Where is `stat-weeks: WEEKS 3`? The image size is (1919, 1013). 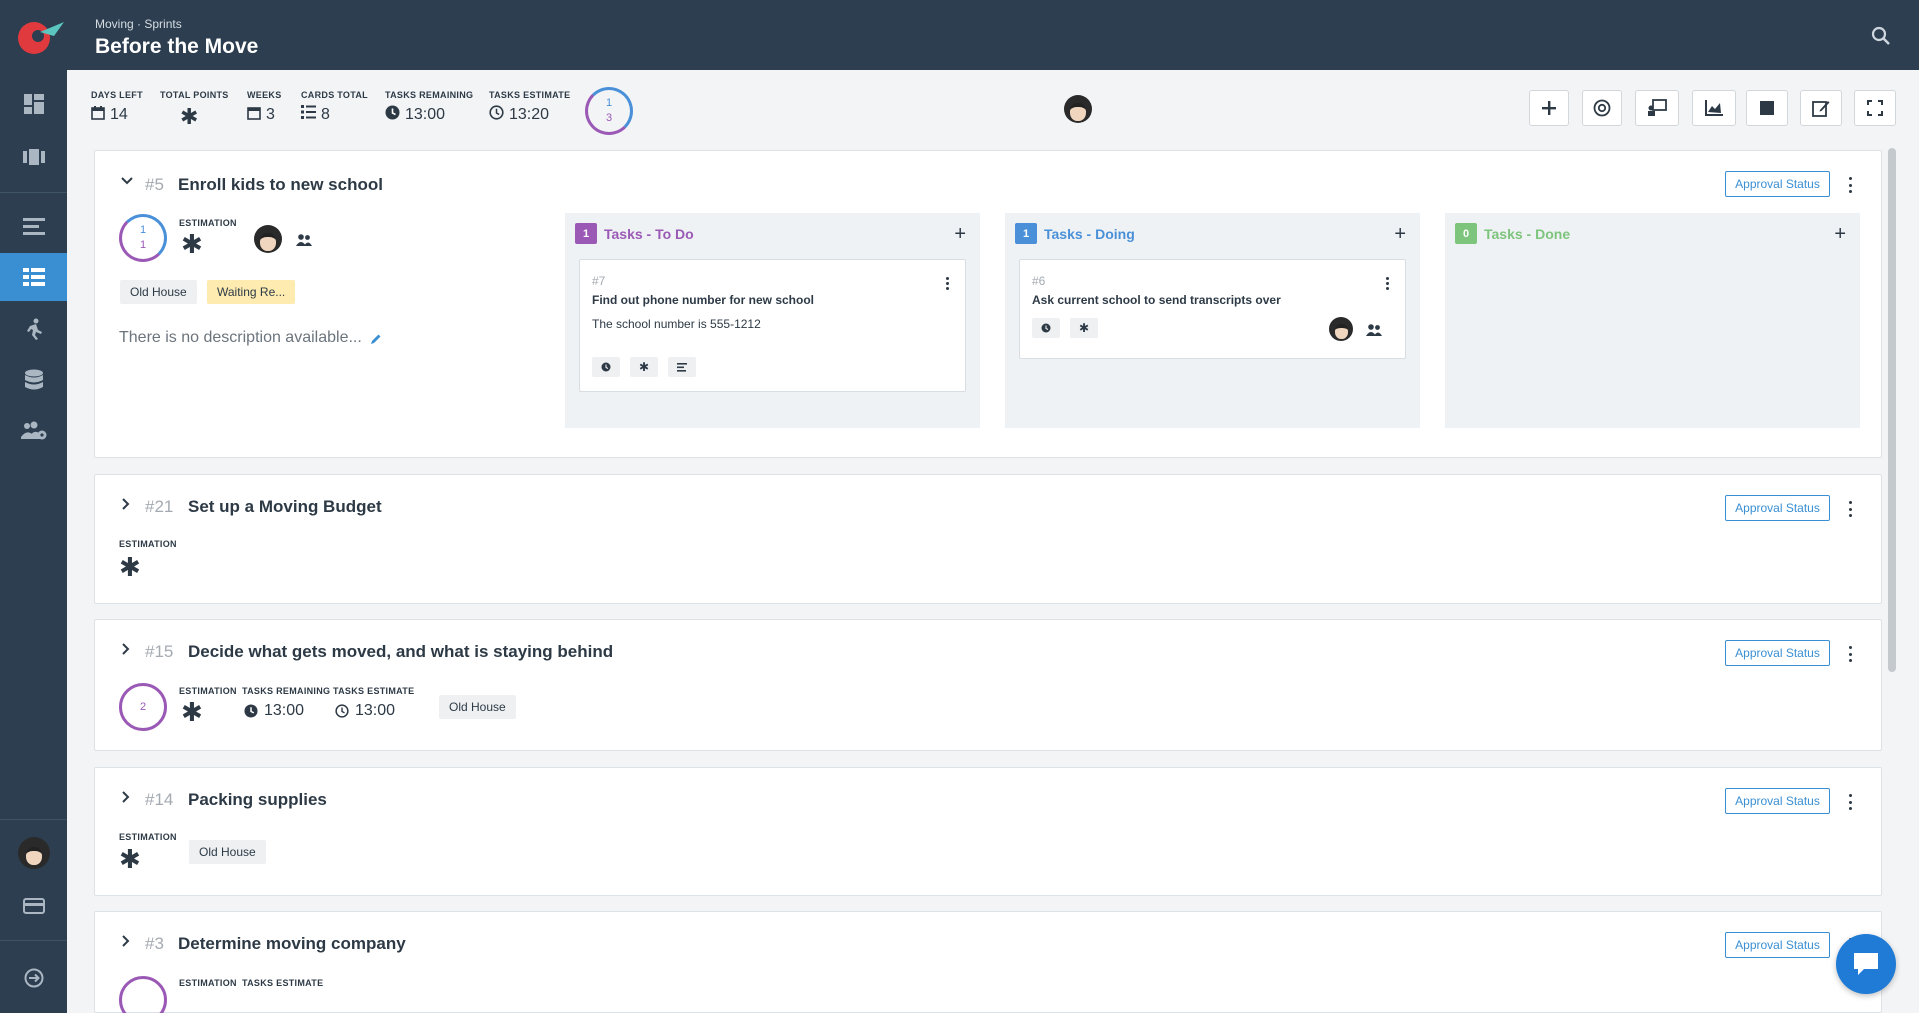
stat-weeks: WEEKS 3 is located at coordinates (264, 107).